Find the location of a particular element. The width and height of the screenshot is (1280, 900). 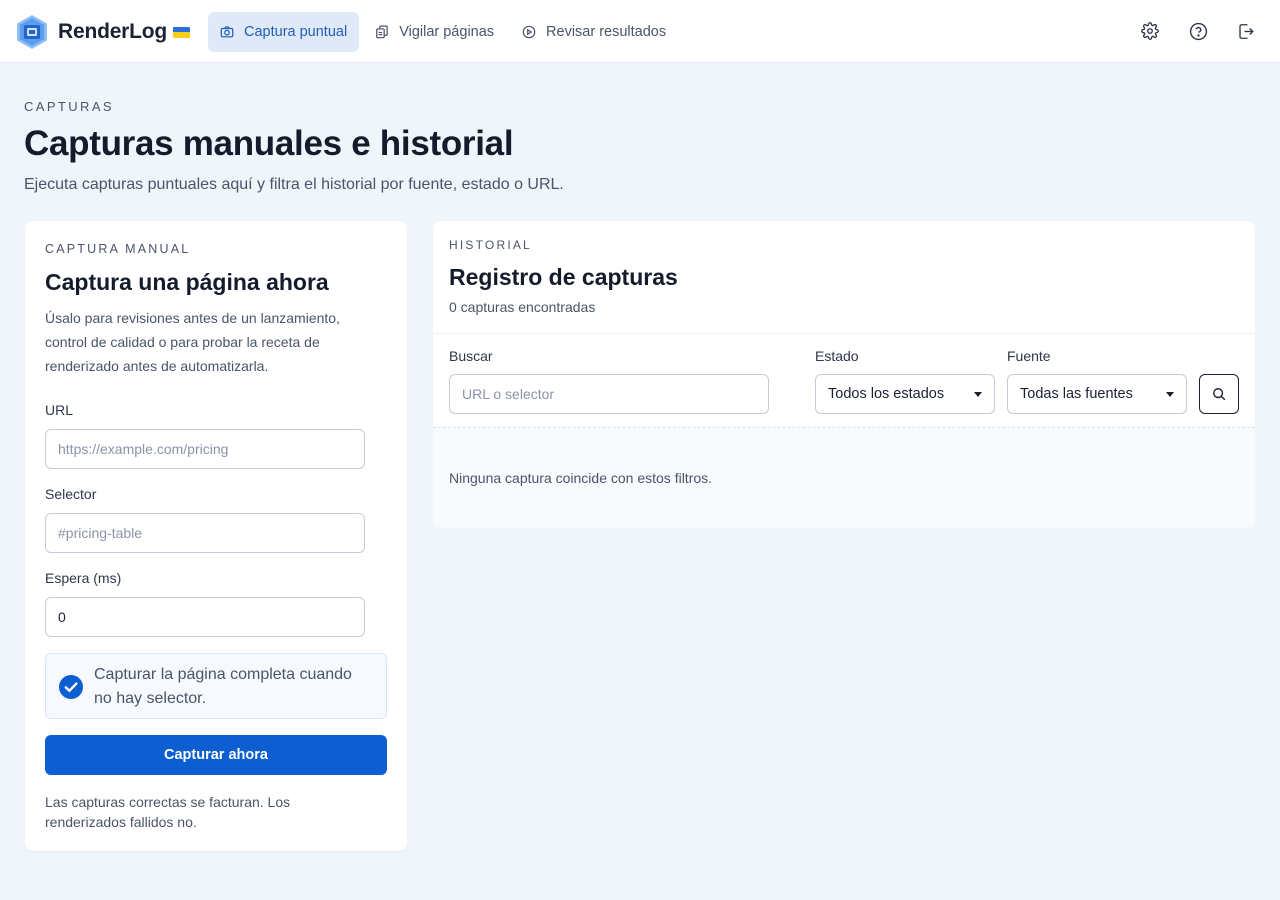

nav-item-label: Vigilar páginas is located at coordinates (447, 32).